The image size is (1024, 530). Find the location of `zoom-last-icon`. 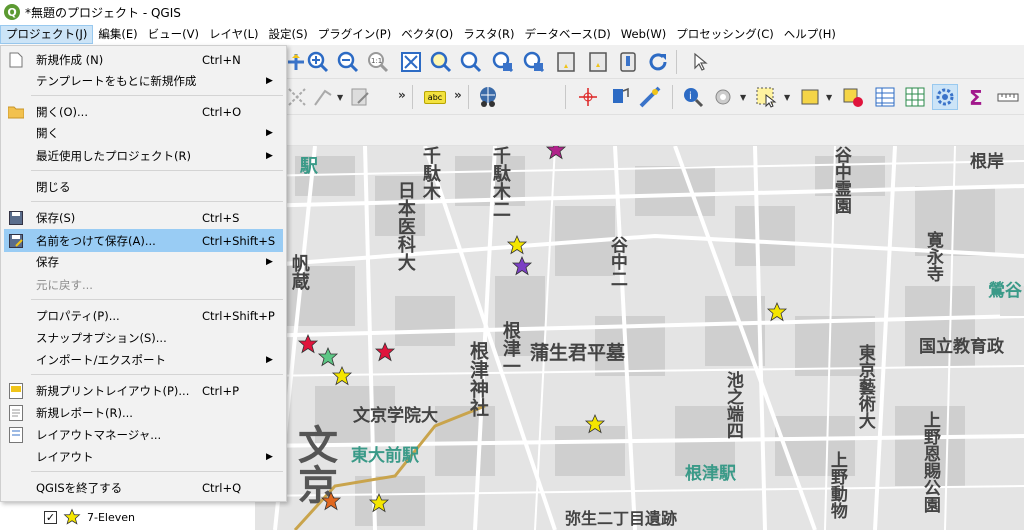

zoom-last-icon is located at coordinates (503, 62).